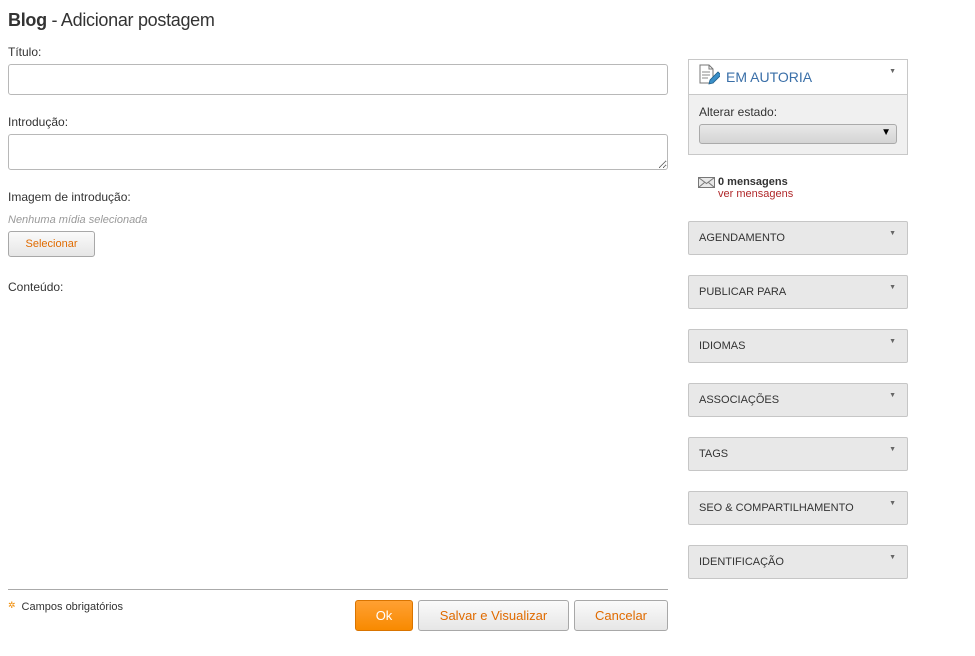 The image size is (975, 656). I want to click on page-title-app: Blog, so click(27, 20).